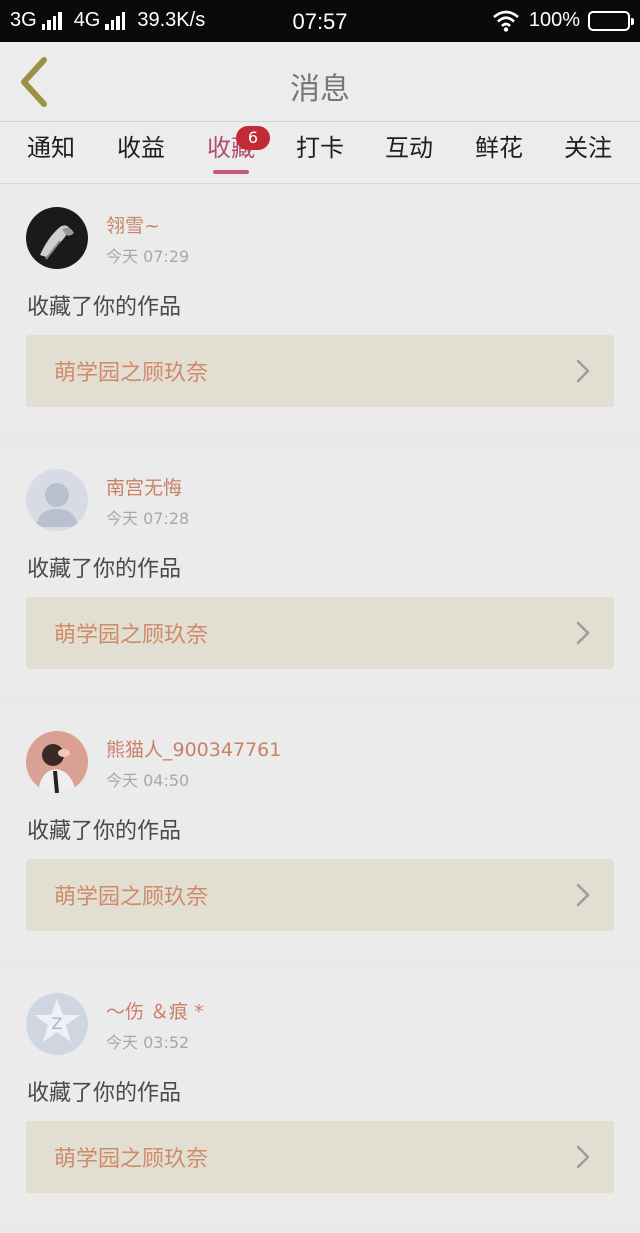  Describe the element at coordinates (144, 486) in the screenshot. I see `username: 南宫无悔` at that location.